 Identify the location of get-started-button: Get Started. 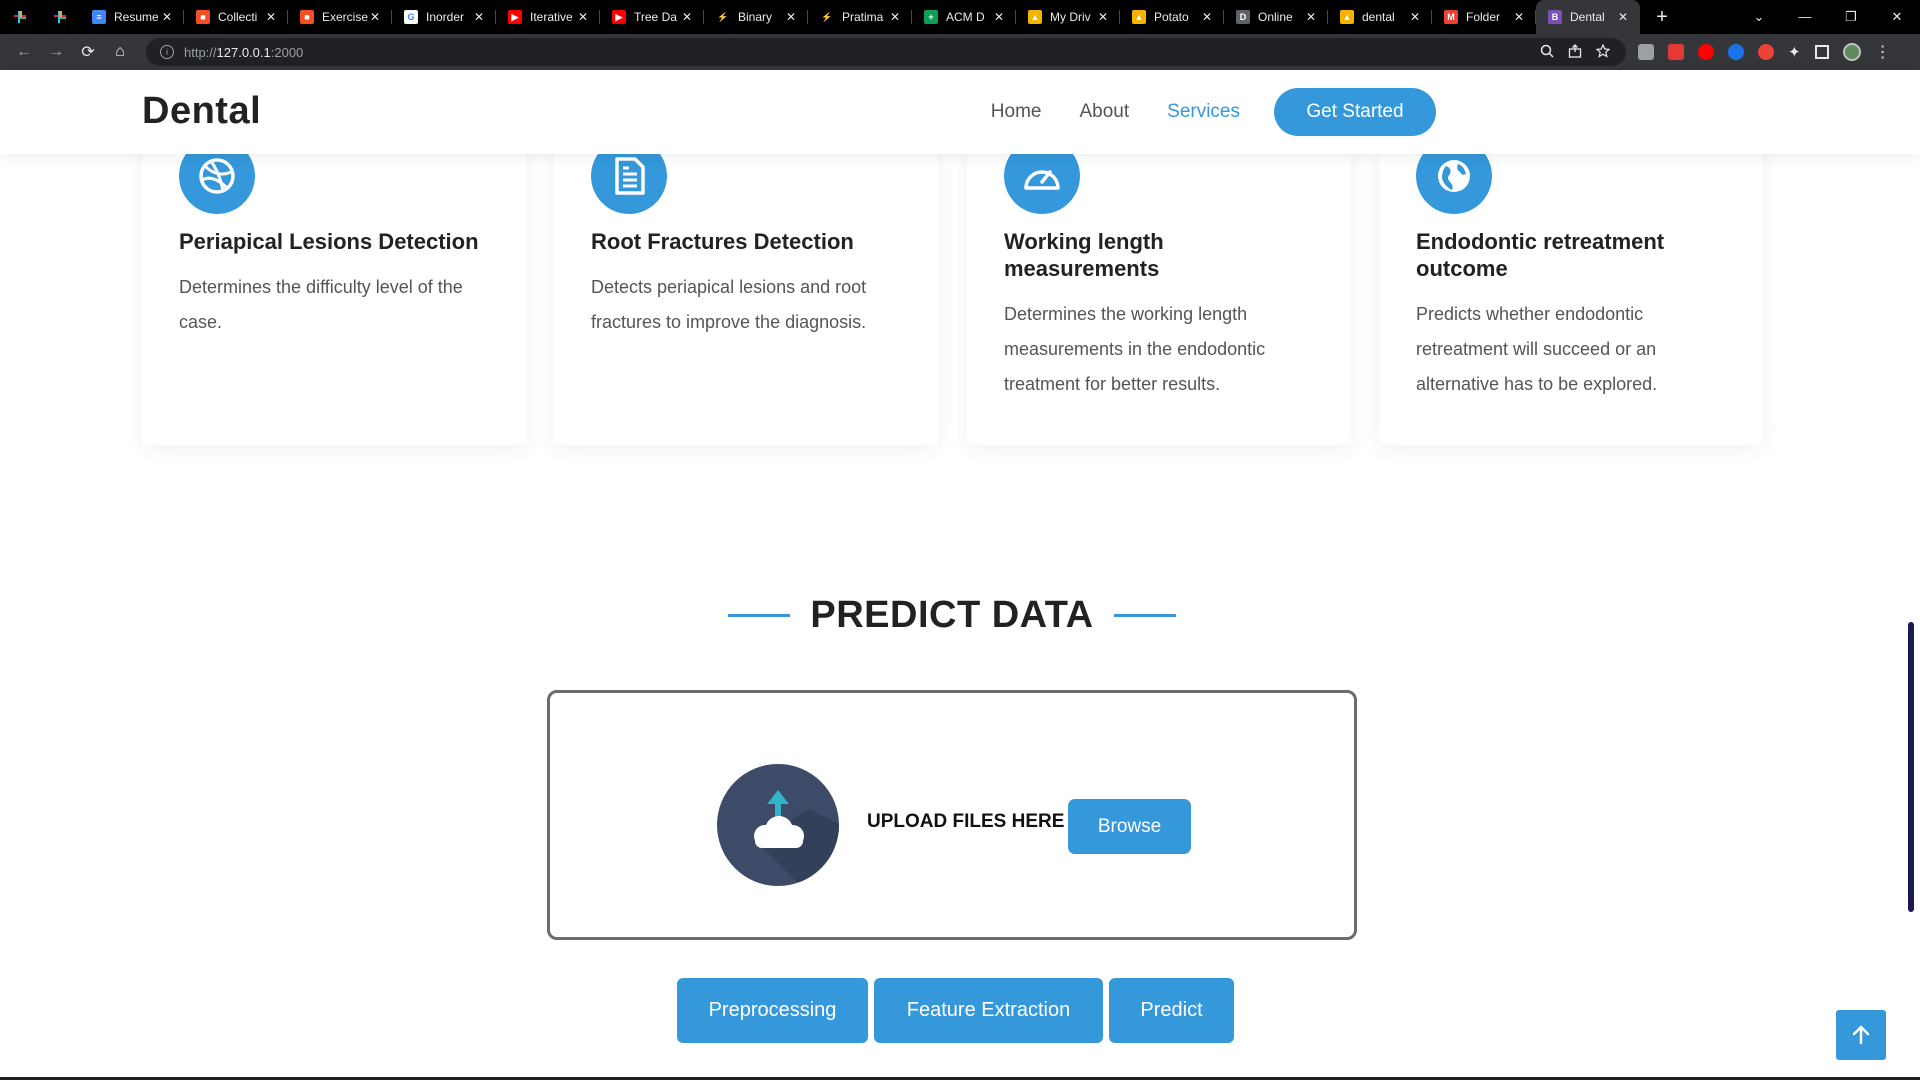
(1355, 112).